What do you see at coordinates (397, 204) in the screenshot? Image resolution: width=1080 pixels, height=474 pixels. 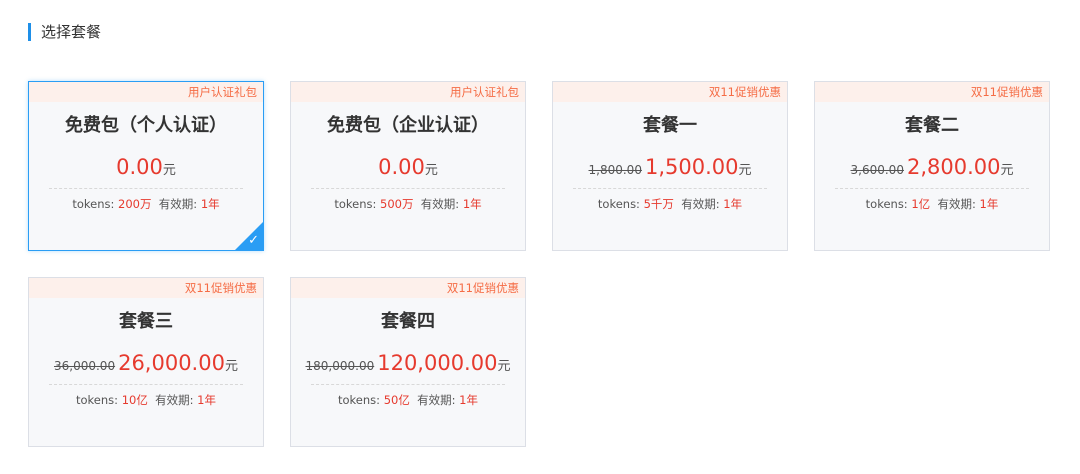 I see `tokens-value: 500万` at bounding box center [397, 204].